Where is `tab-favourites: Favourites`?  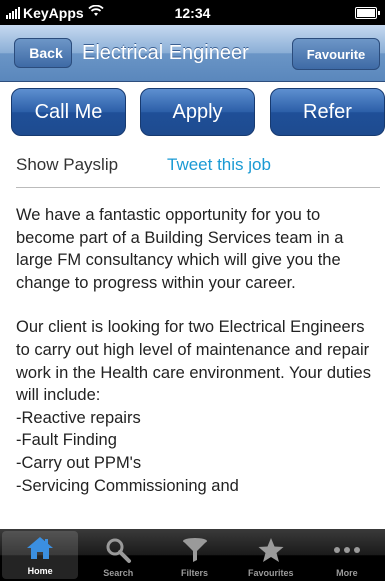 tab-favourites: Favourites is located at coordinates (271, 555).